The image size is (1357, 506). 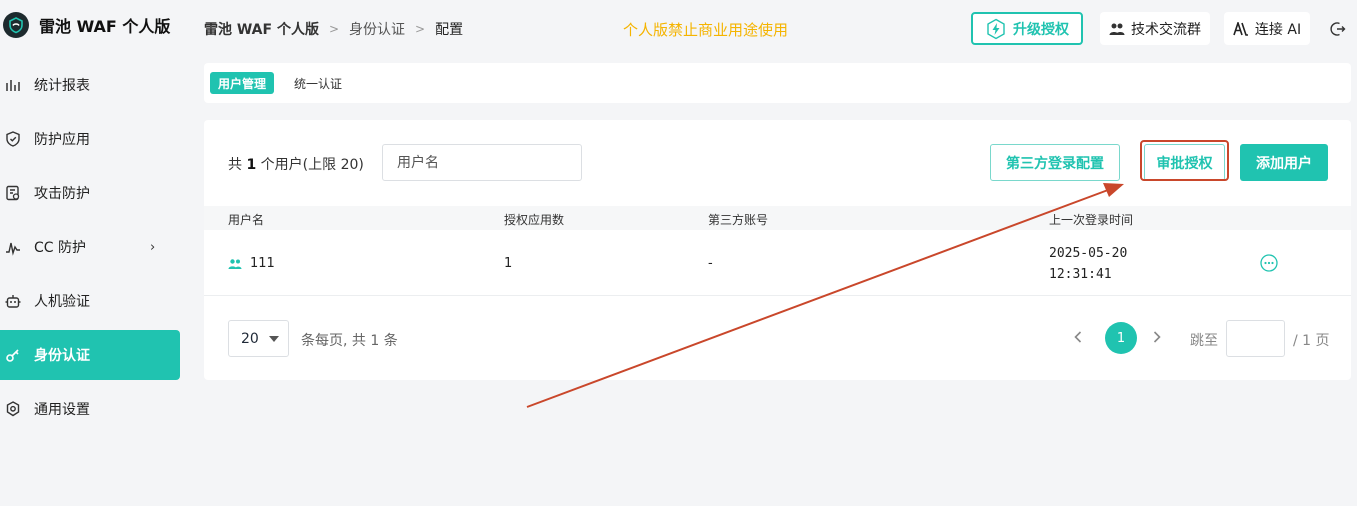 I want to click on prev-page-button, so click(x=1078, y=337).